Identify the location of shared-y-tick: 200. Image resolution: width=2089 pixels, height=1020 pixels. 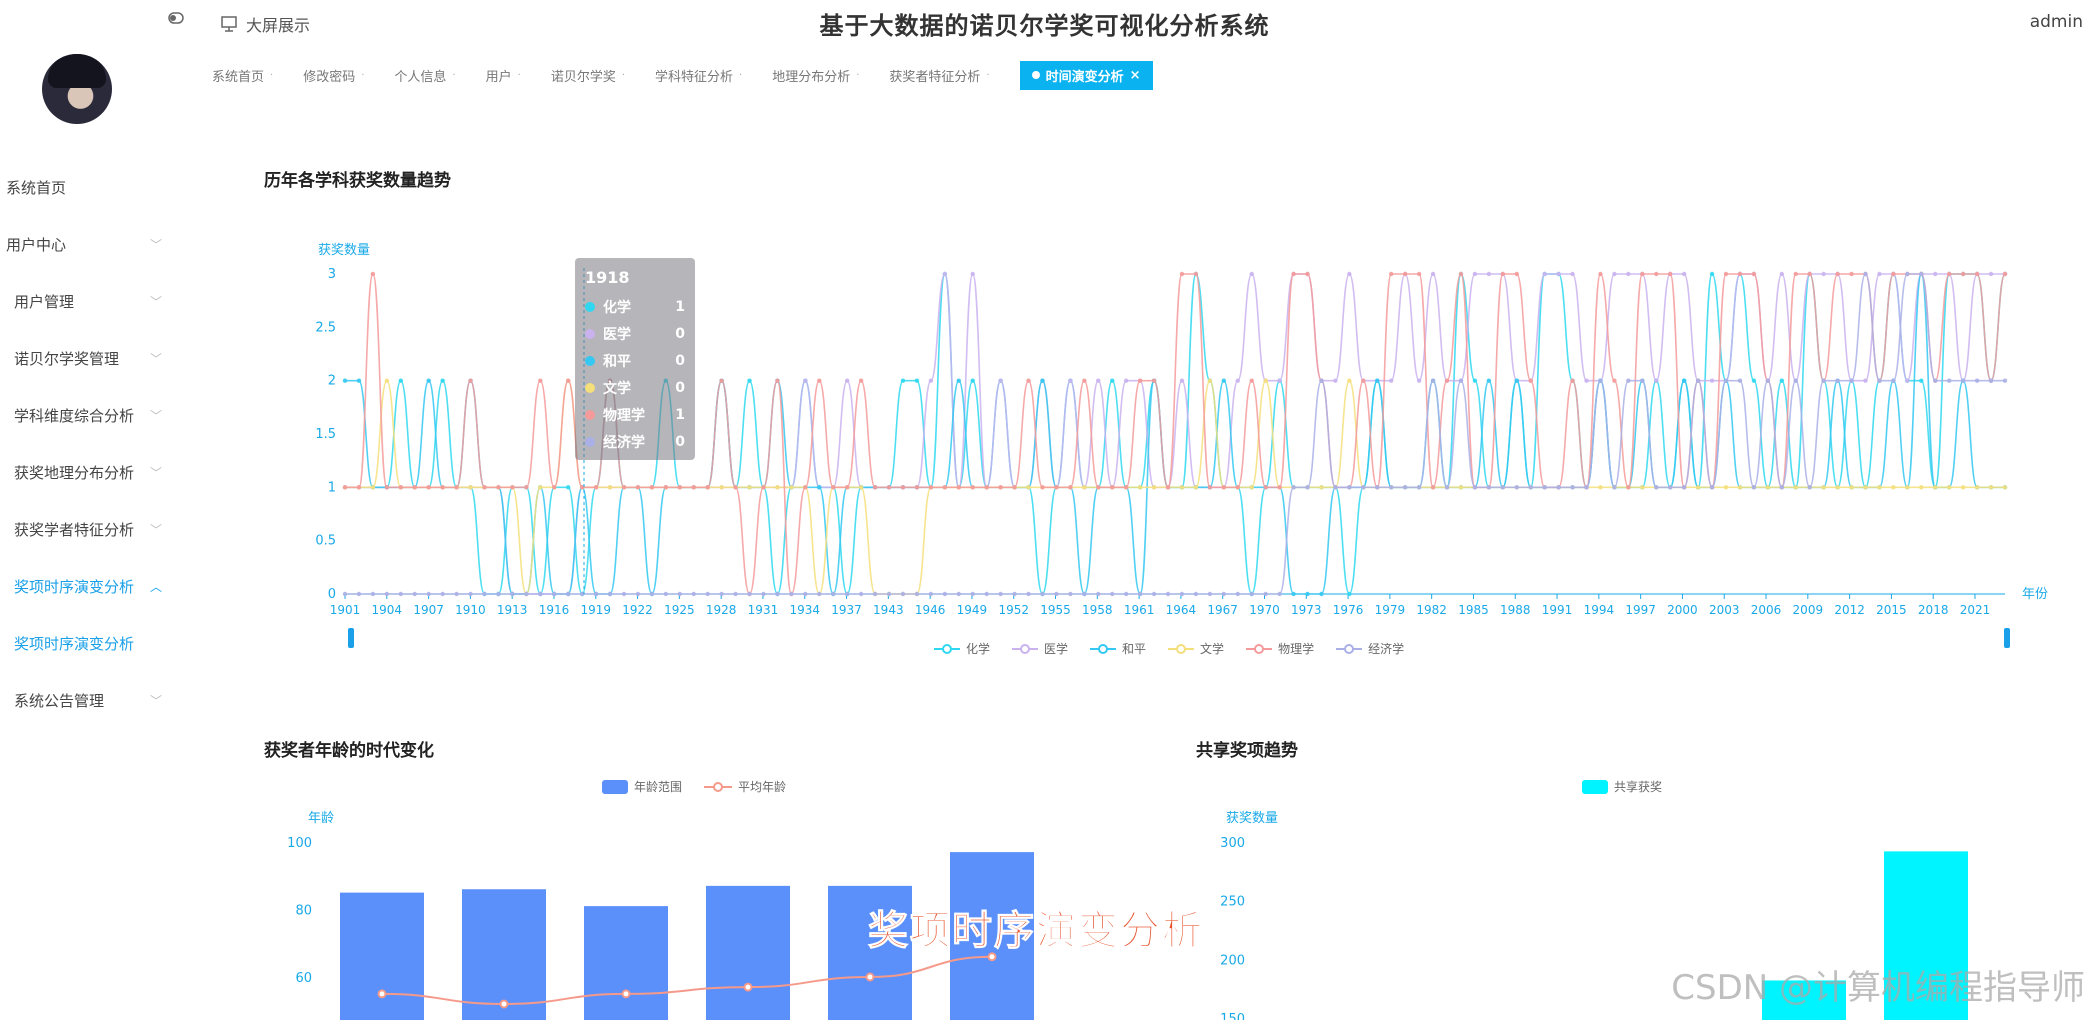
(1232, 960).